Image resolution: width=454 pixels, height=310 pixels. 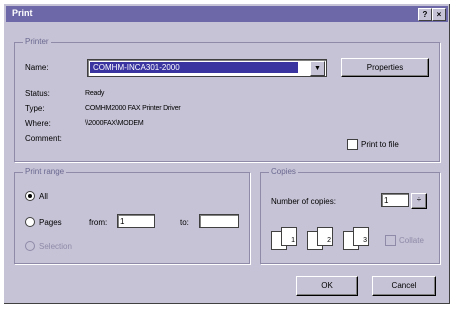 What do you see at coordinates (289, 236) in the screenshot?
I see `page-stack-icon: 1` at bounding box center [289, 236].